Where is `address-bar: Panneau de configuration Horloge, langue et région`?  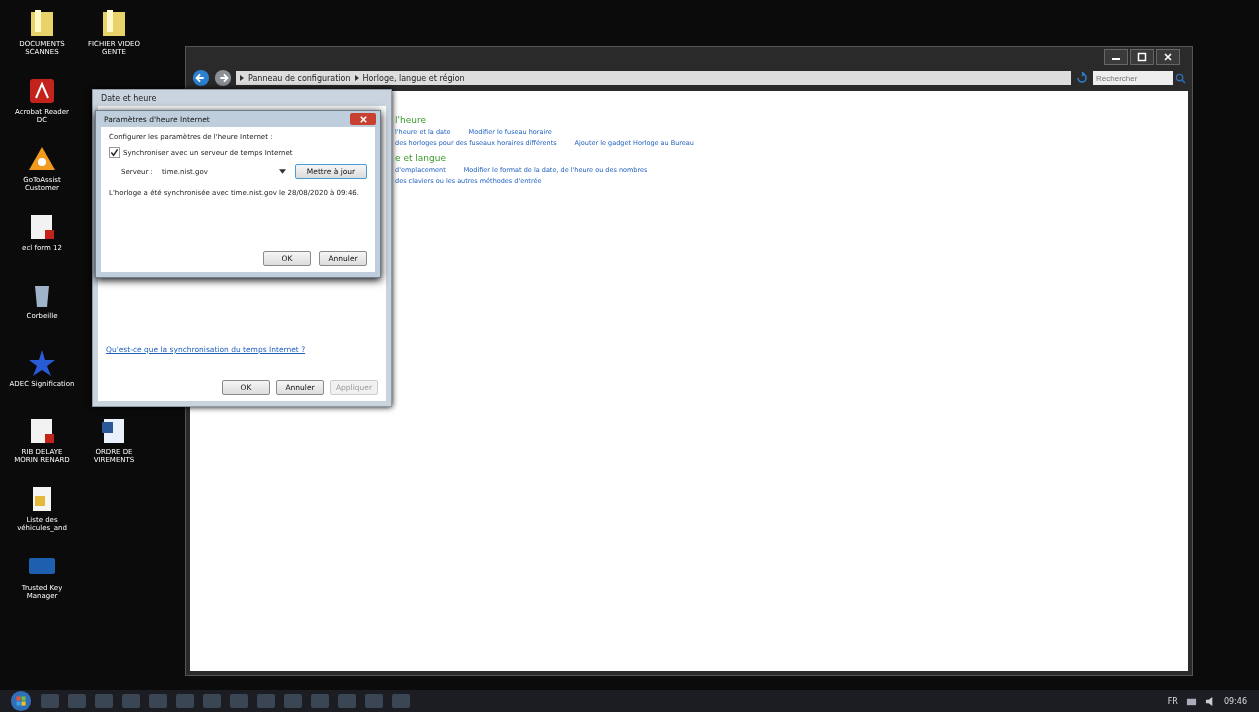
address-bar: Panneau de configuration Horloge, langue et région is located at coordinates (653, 78).